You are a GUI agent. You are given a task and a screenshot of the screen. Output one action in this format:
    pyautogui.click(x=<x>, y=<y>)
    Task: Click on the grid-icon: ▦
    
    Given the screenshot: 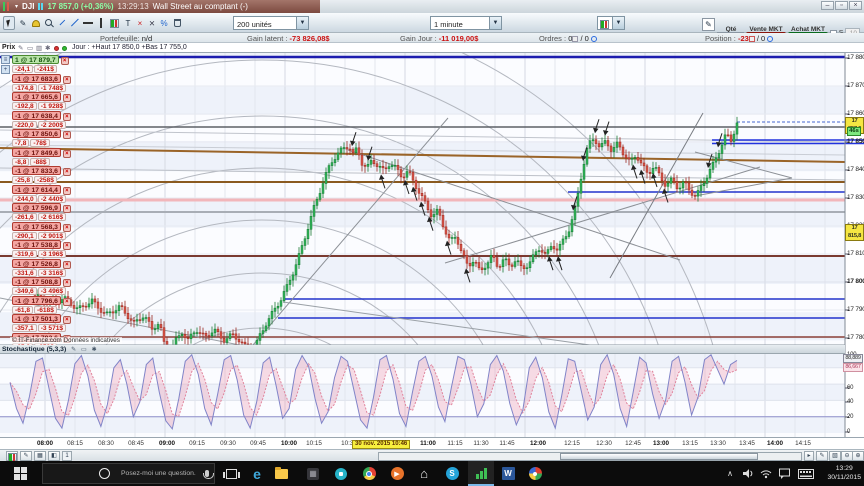 What is the action you would take?
    pyautogui.click(x=40, y=456)
    